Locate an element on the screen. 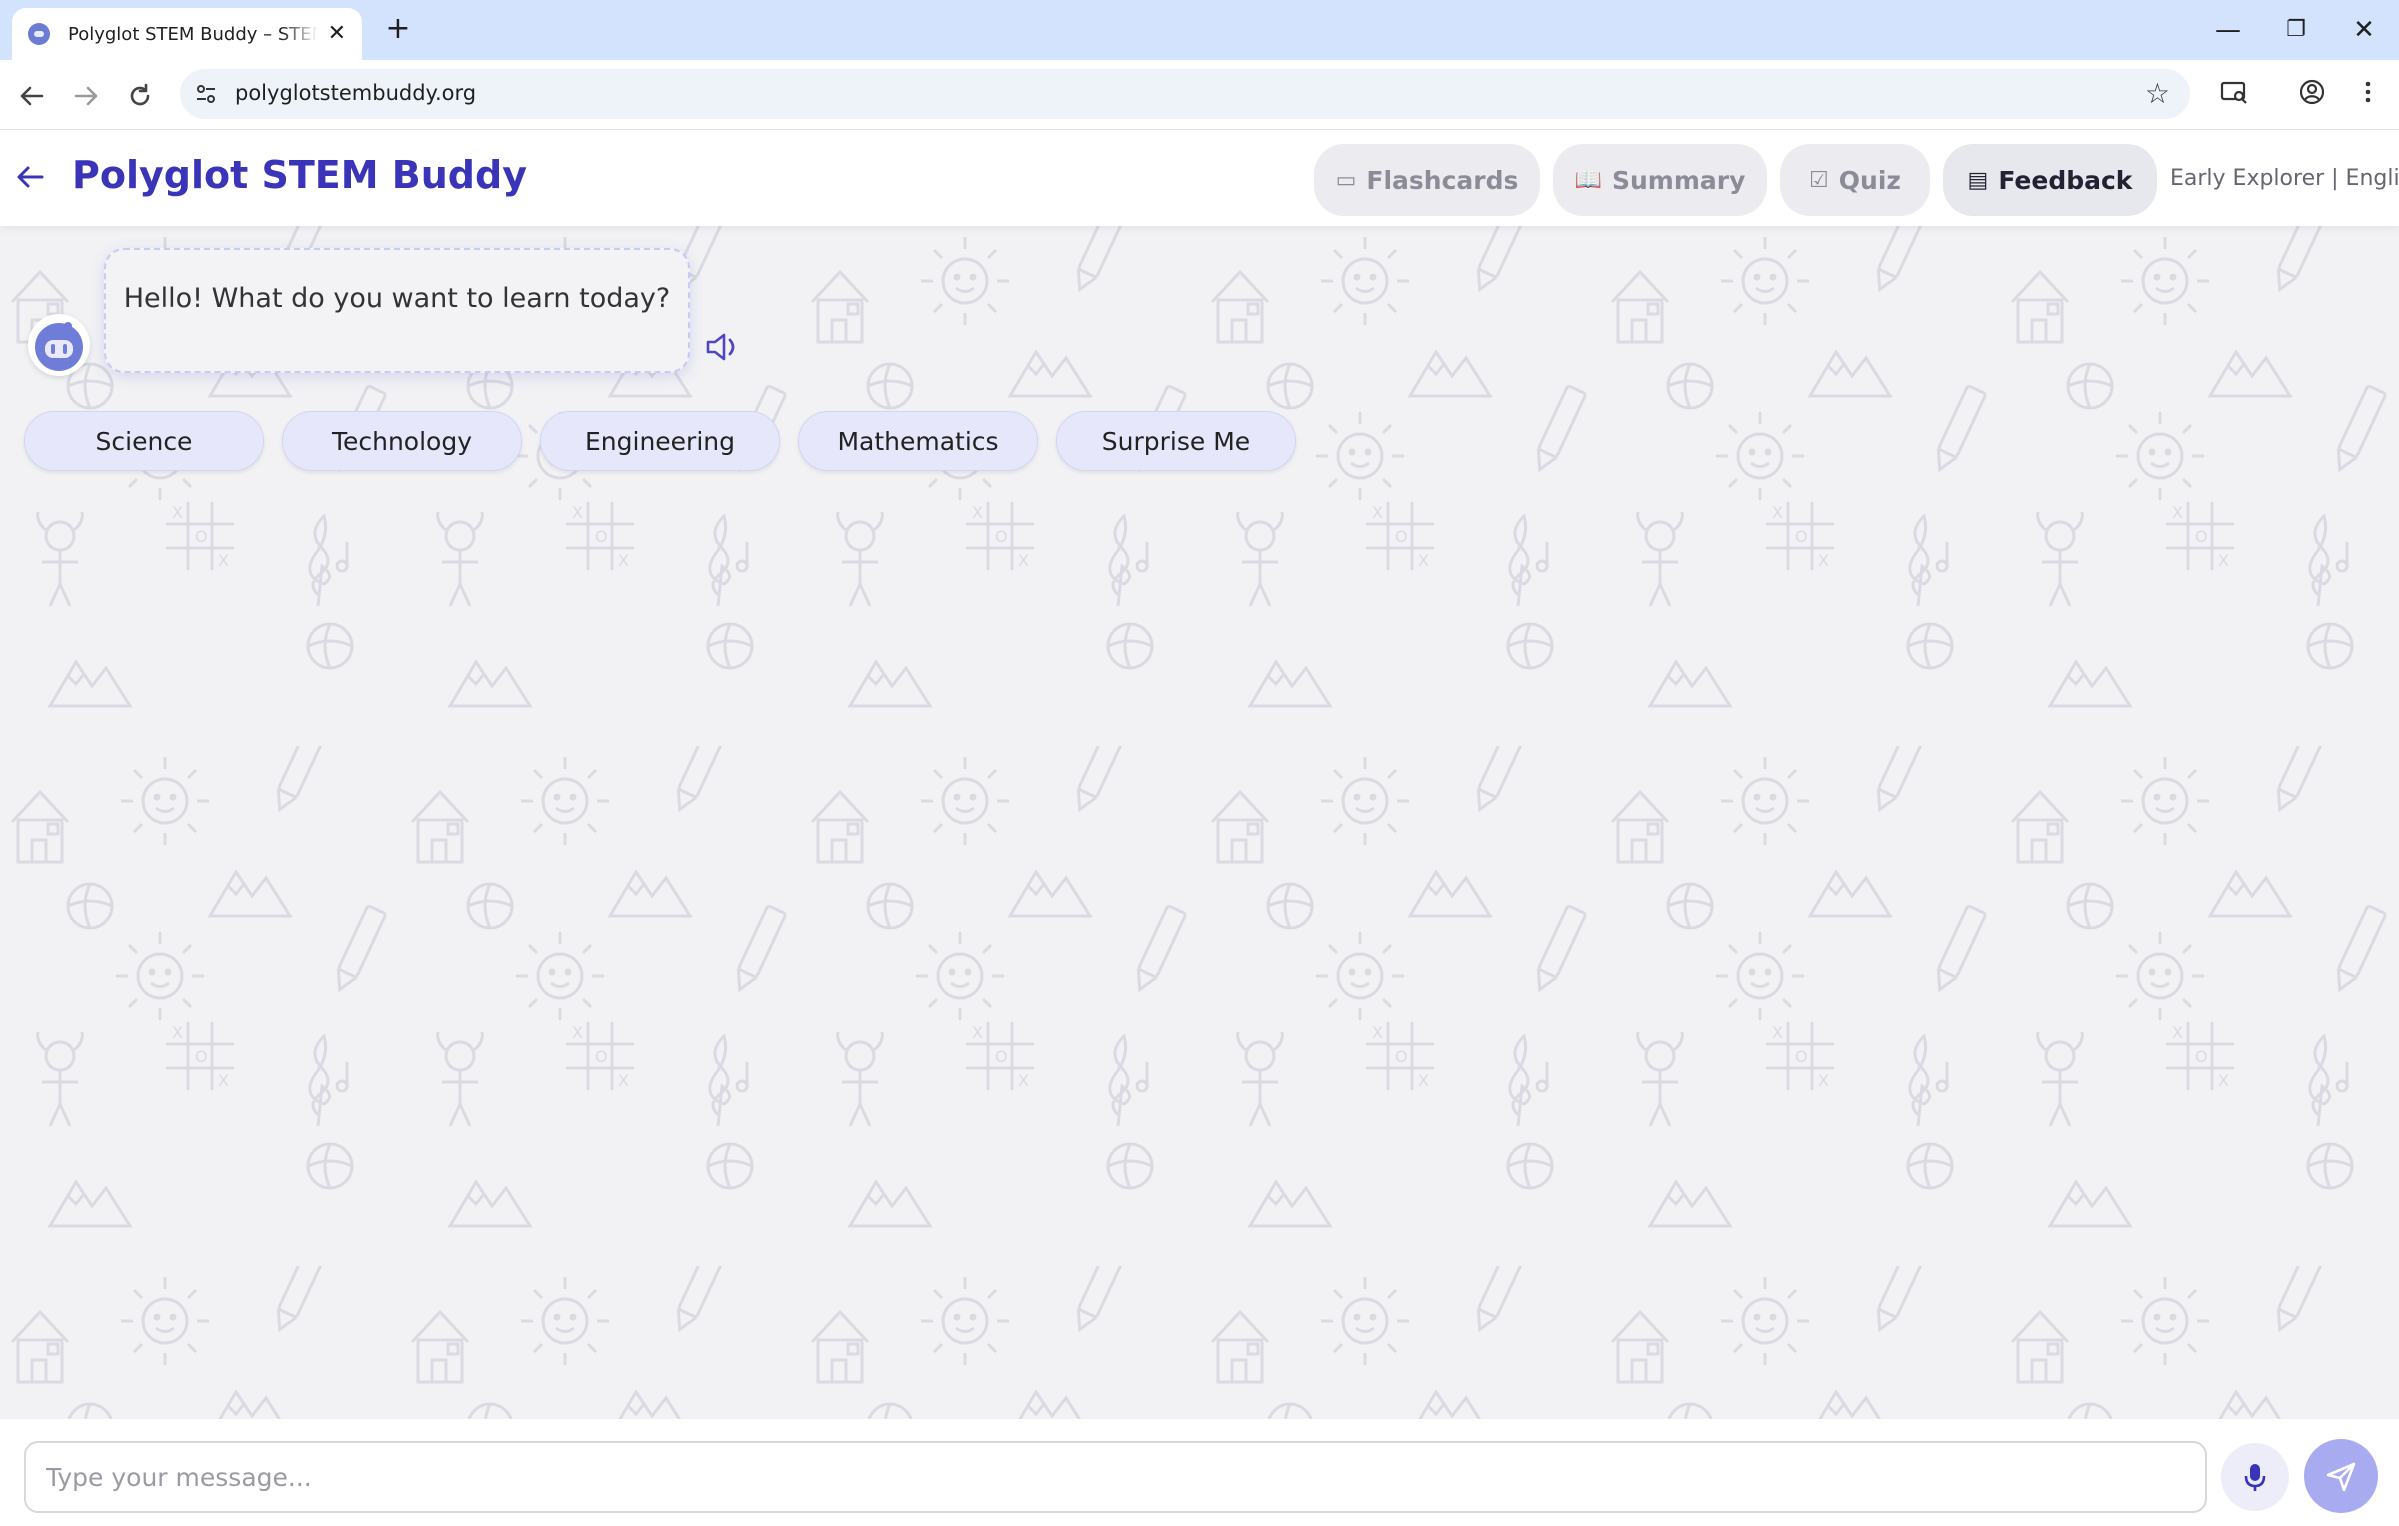  robot-icon is located at coordinates (59, 346).